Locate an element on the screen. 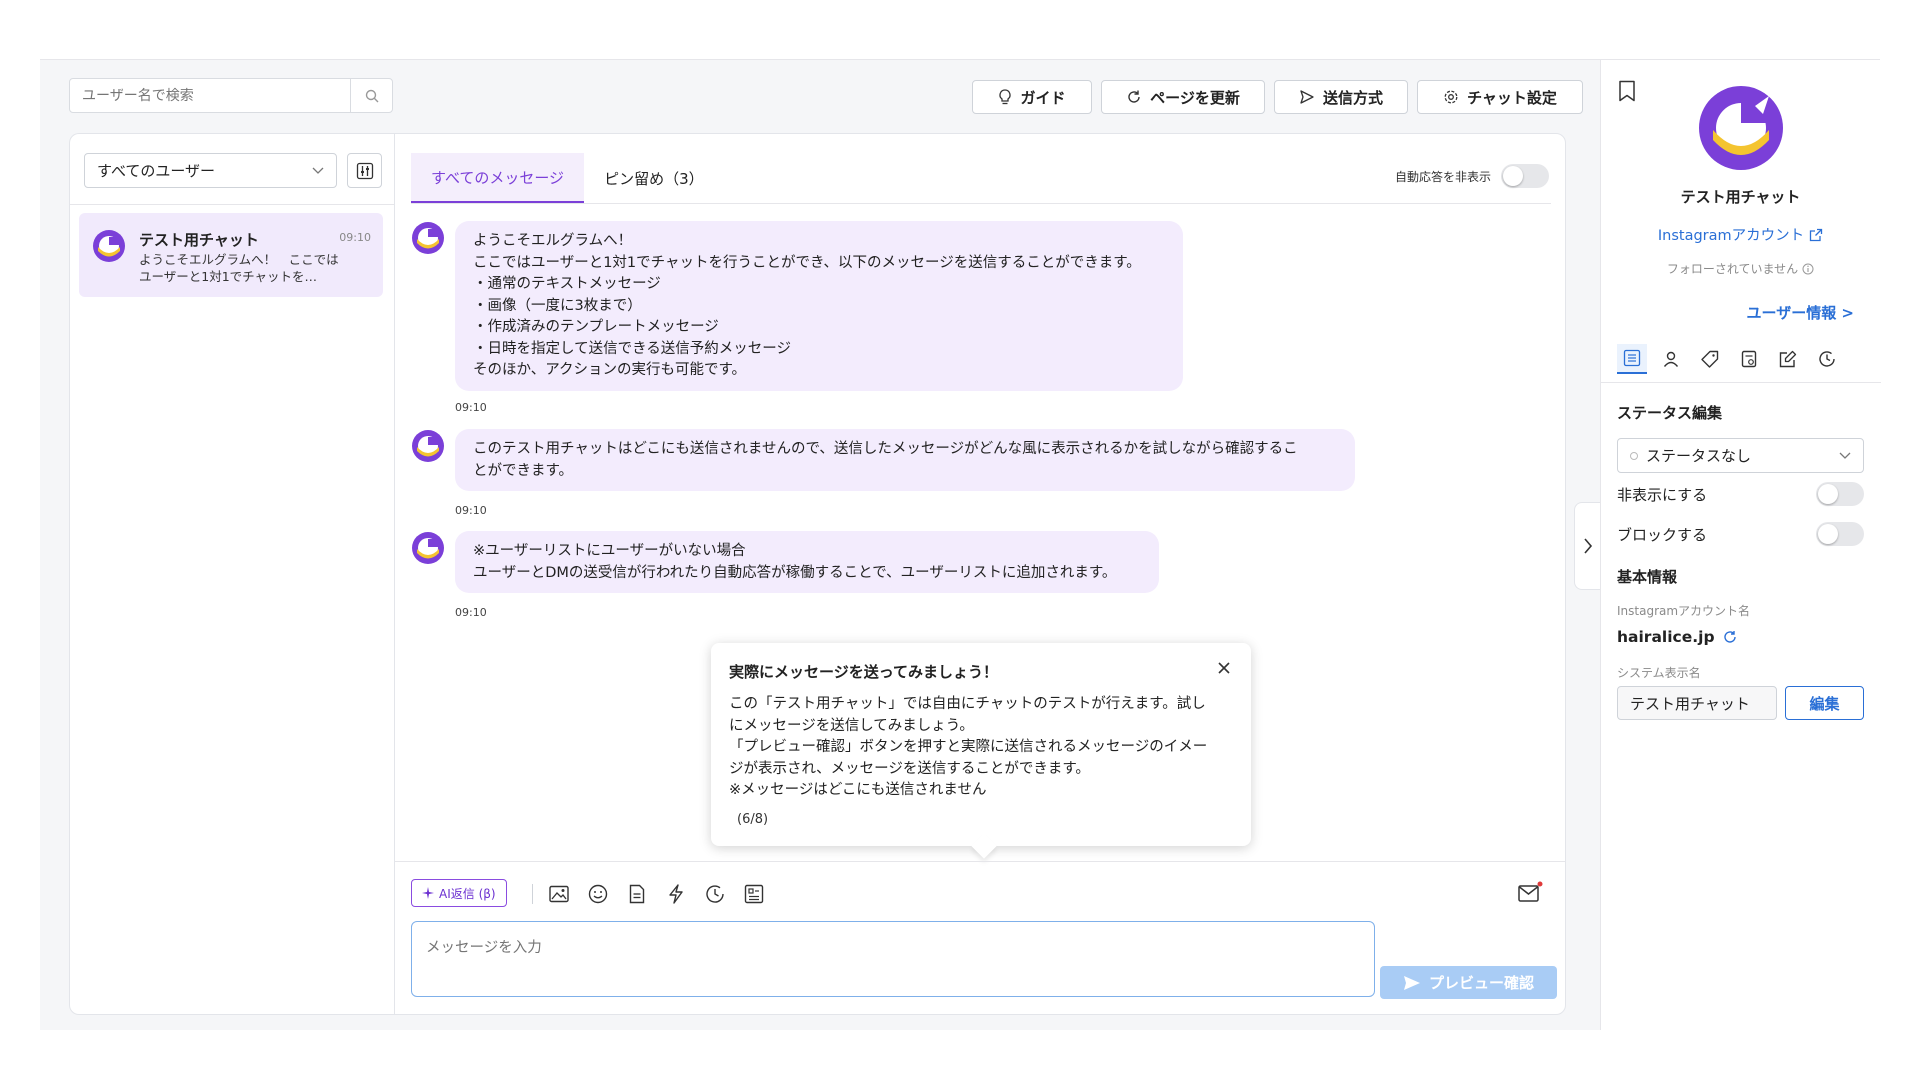 The height and width of the screenshot is (1080, 1920). guide-button: ガイド is located at coordinates (1032, 97).